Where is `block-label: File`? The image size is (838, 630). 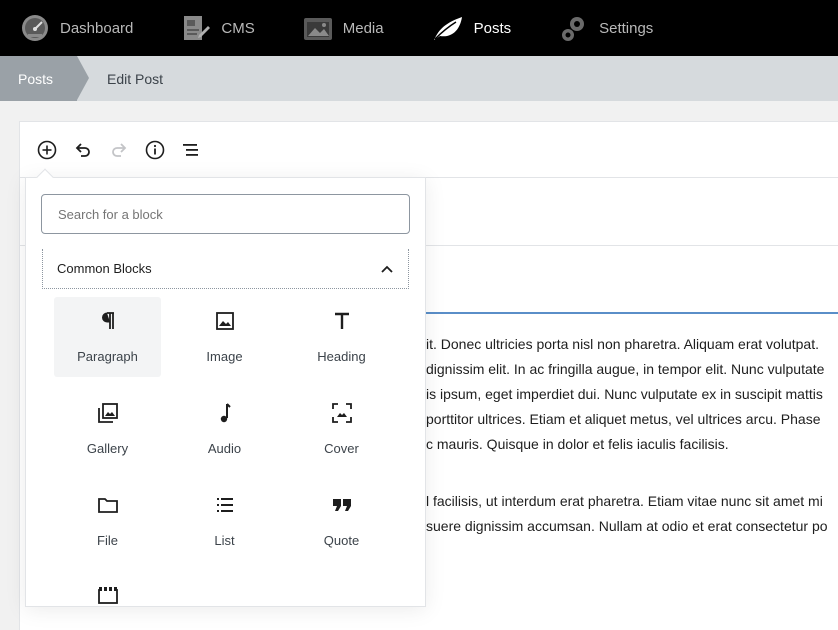 block-label: File is located at coordinates (107, 540).